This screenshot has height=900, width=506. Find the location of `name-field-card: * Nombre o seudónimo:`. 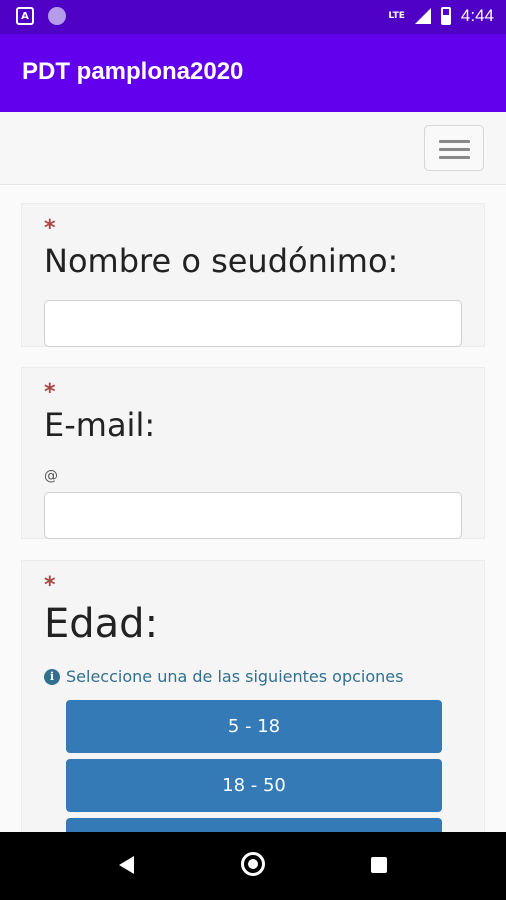

name-field-card: * Nombre o seudónimo: is located at coordinates (253, 275).